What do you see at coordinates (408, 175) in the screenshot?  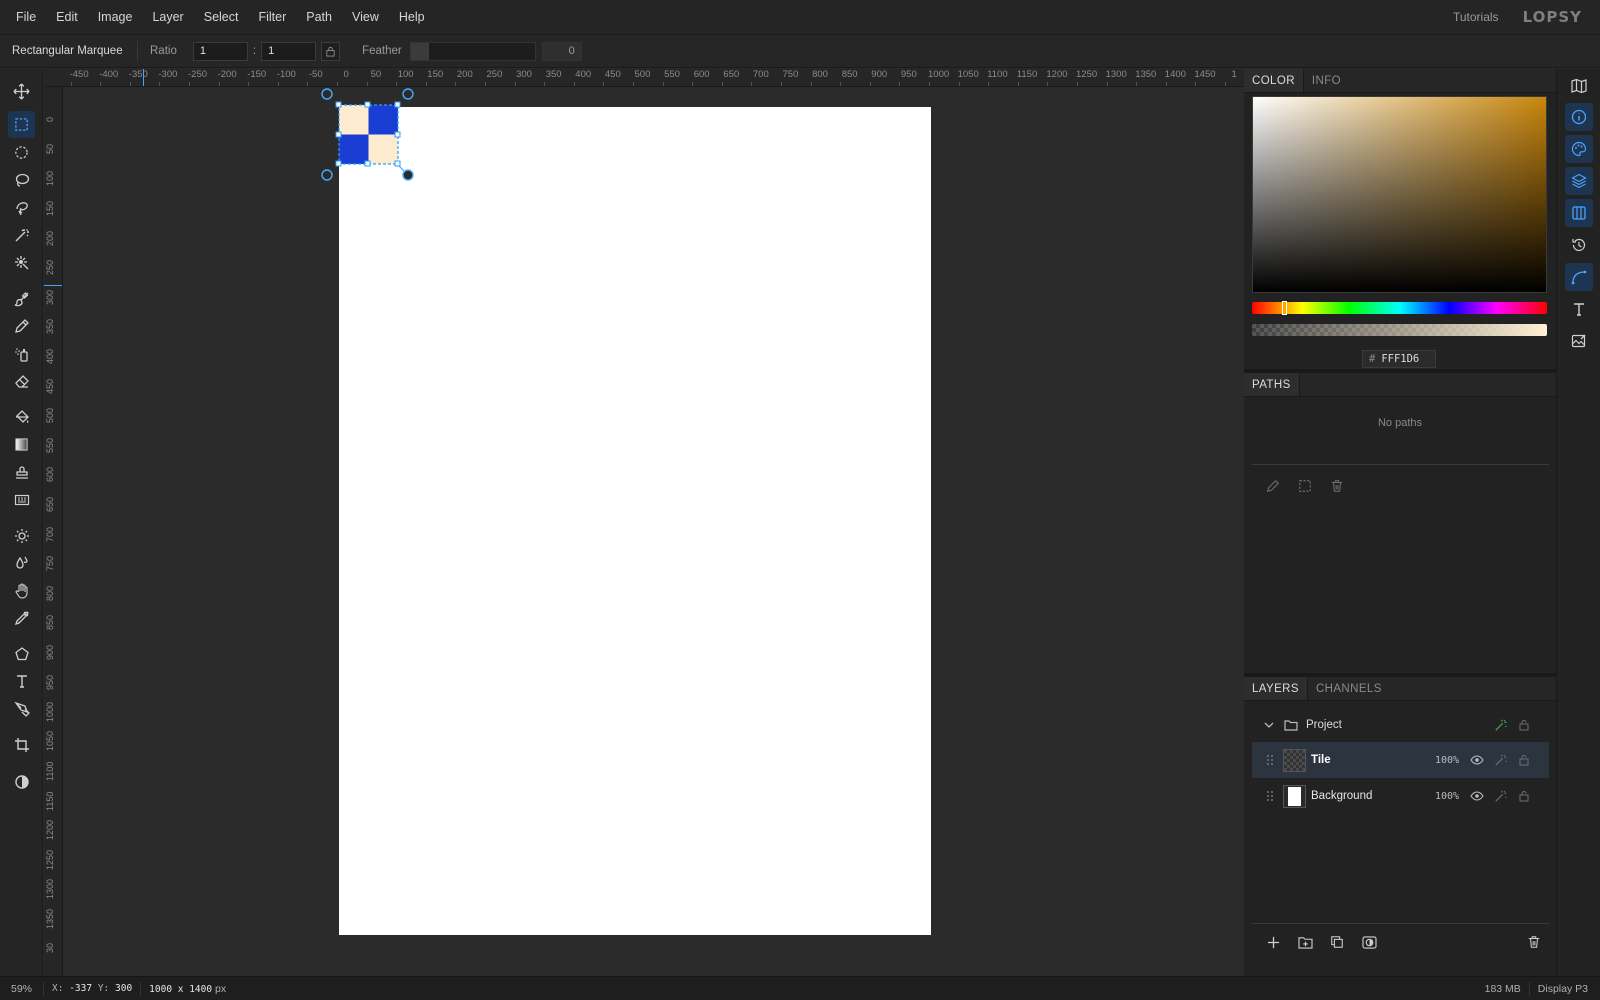 I see `rotate-handle-bottom-right` at bounding box center [408, 175].